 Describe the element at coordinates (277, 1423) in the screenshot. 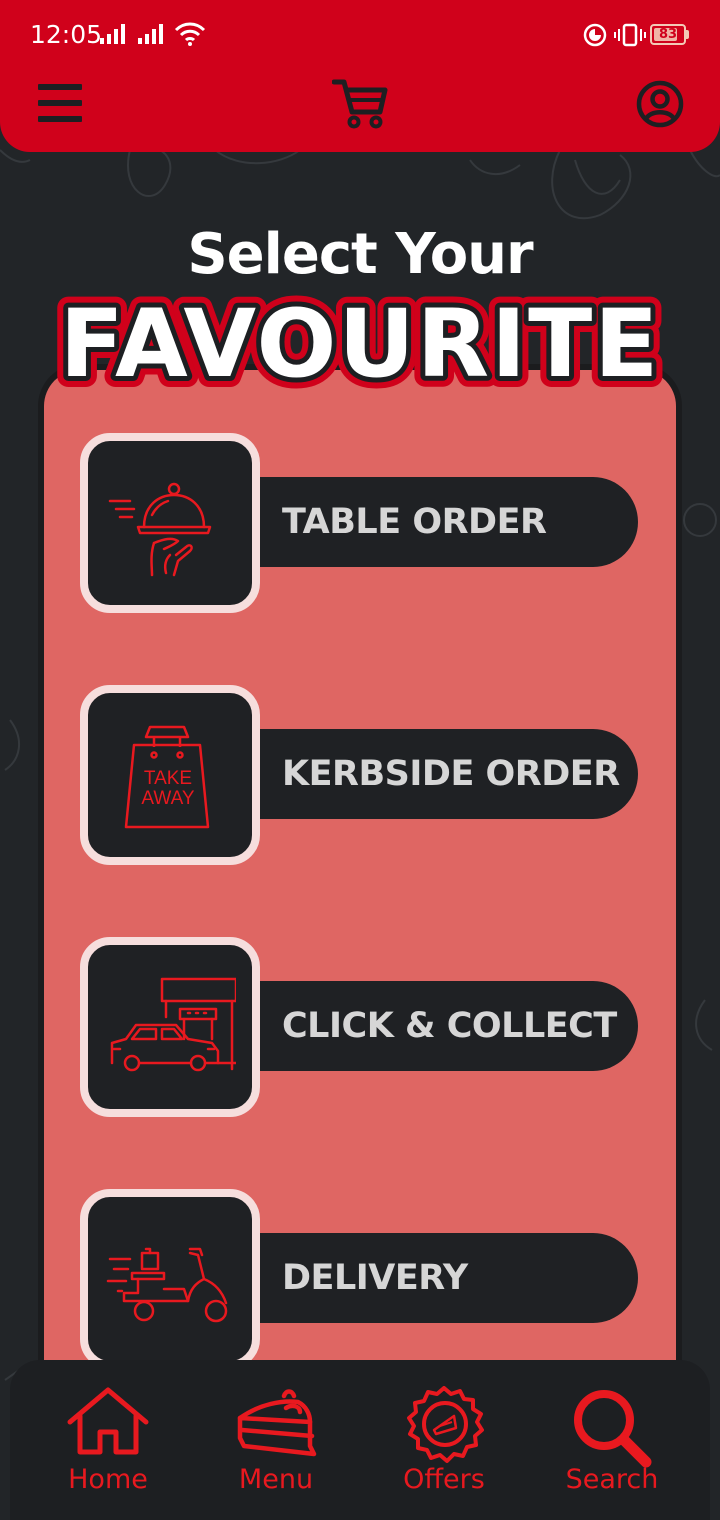

I see `cake-slice-icon` at that location.